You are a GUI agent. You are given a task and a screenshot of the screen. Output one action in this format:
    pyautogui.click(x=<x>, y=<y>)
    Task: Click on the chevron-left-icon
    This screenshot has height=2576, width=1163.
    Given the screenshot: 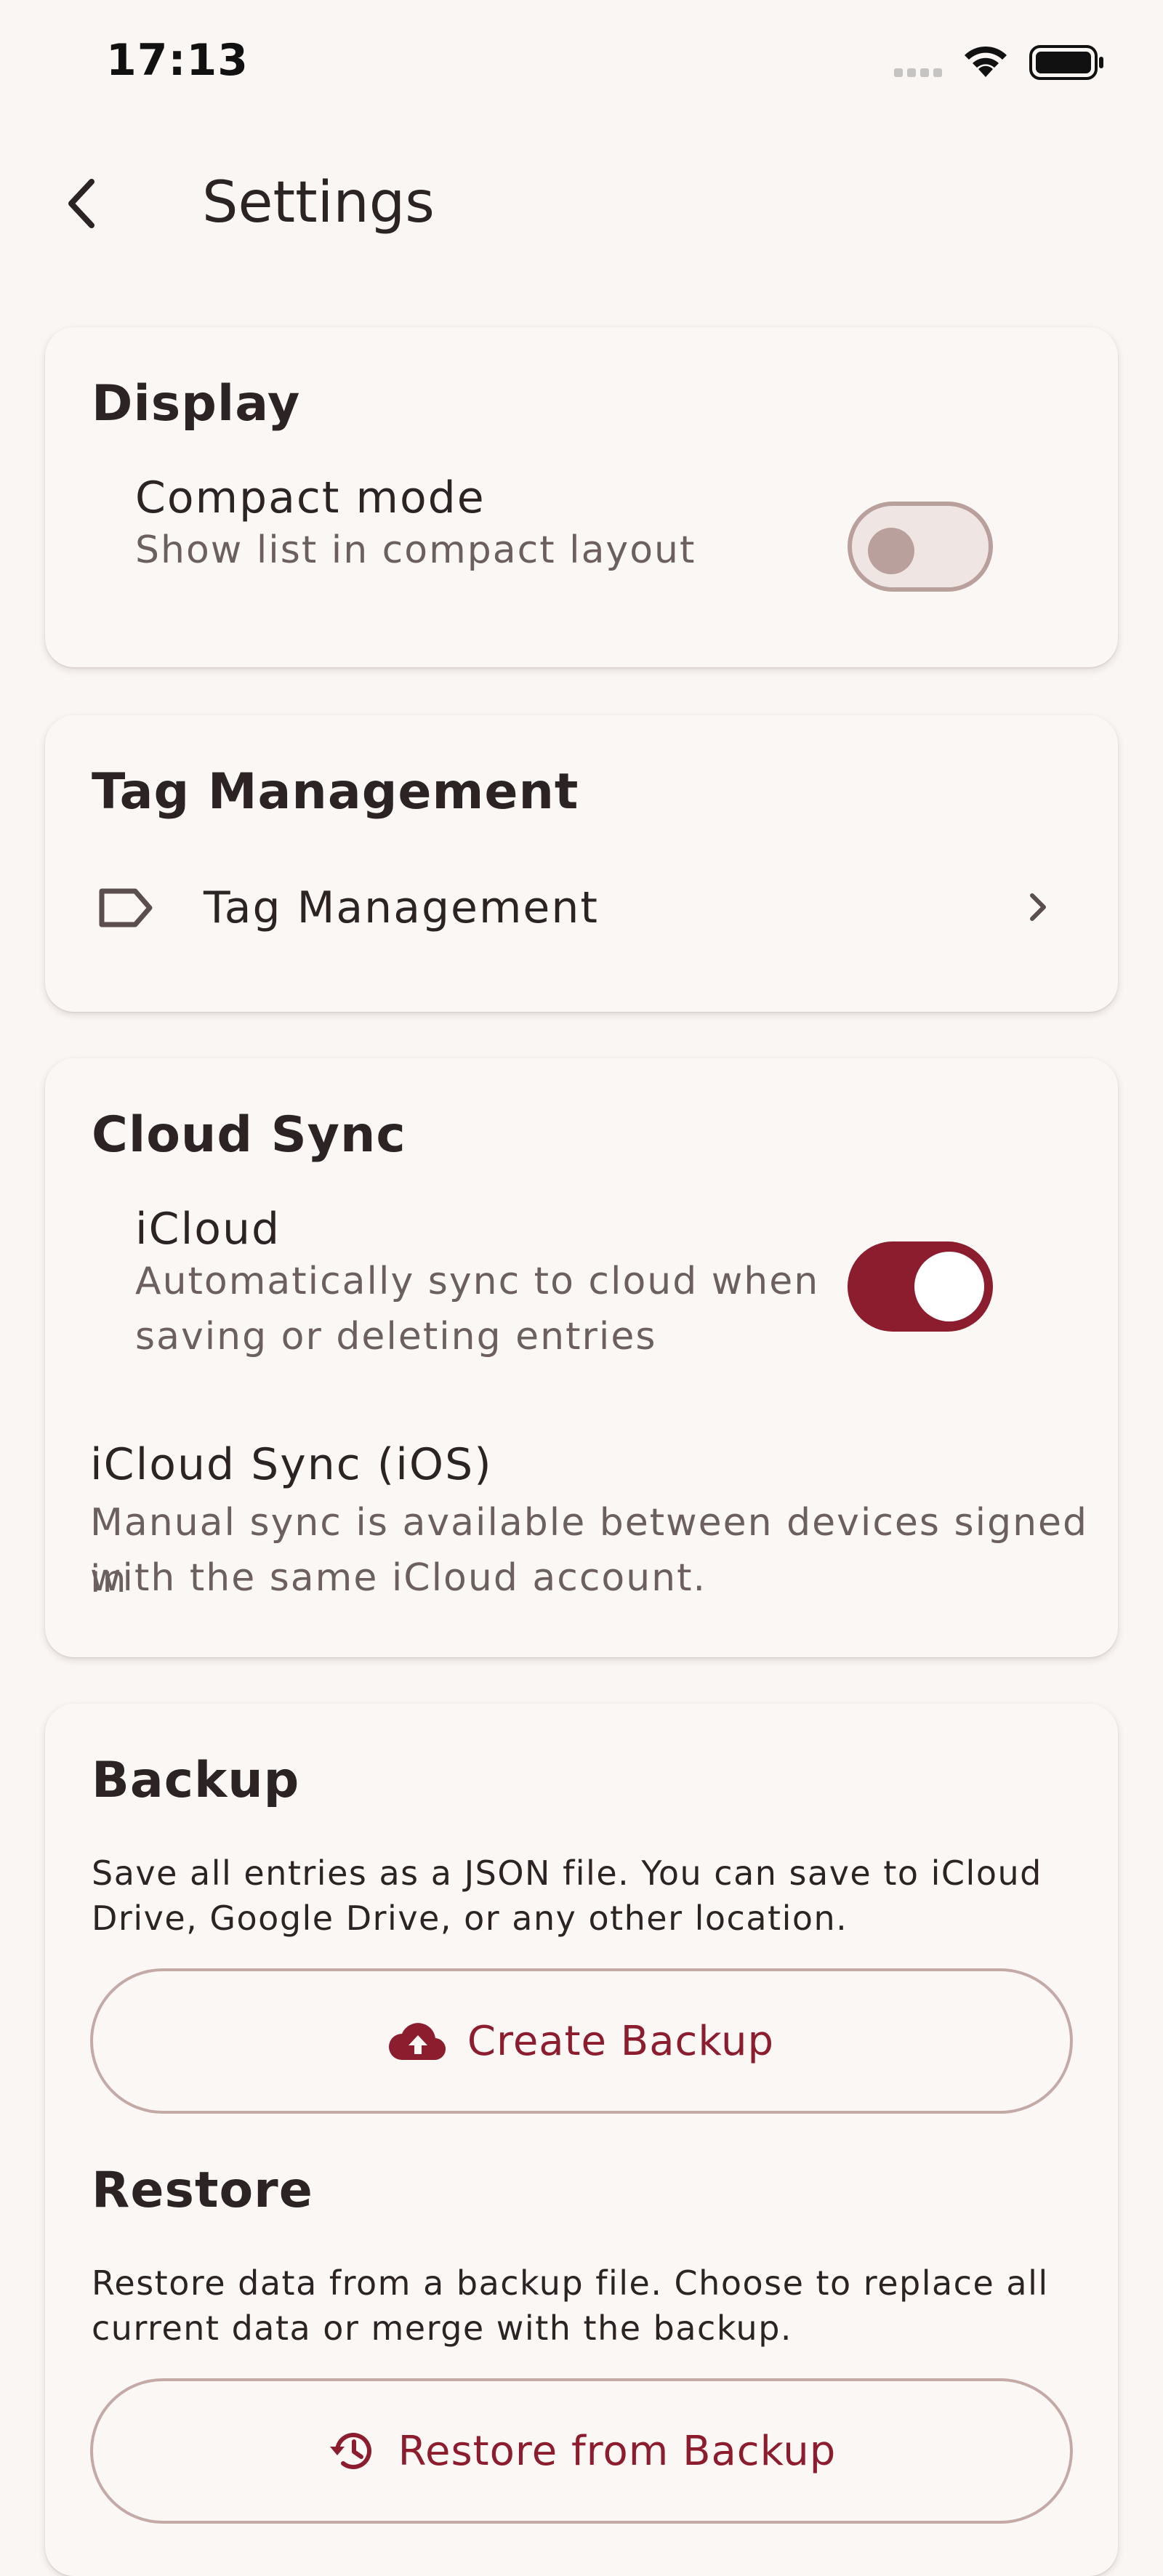 What is the action you would take?
    pyautogui.click(x=81, y=203)
    